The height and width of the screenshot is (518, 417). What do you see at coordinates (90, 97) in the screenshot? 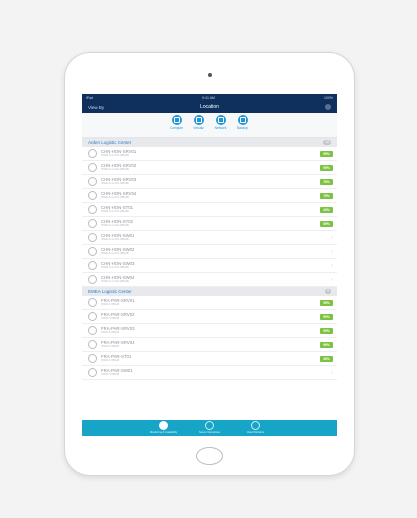
I see `status-left: iPad` at bounding box center [90, 97].